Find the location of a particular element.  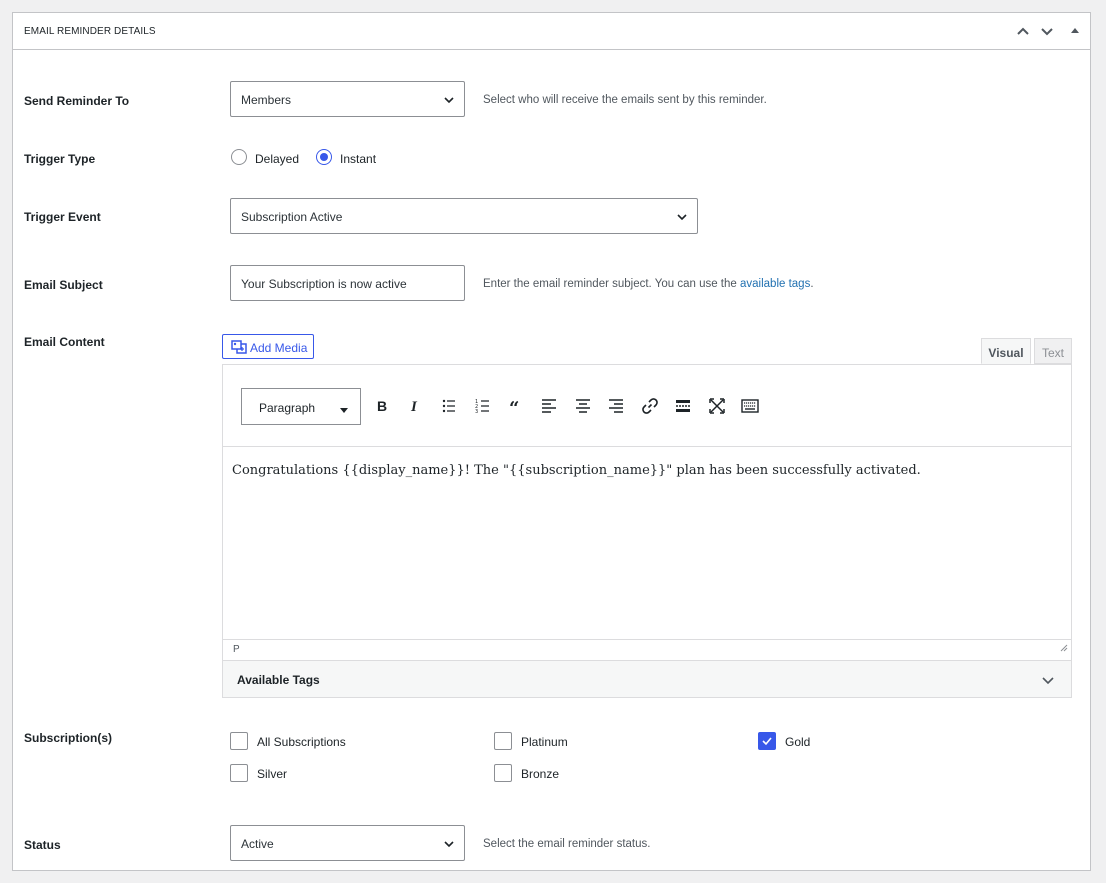

format-value: Paragraph is located at coordinates (287, 408).